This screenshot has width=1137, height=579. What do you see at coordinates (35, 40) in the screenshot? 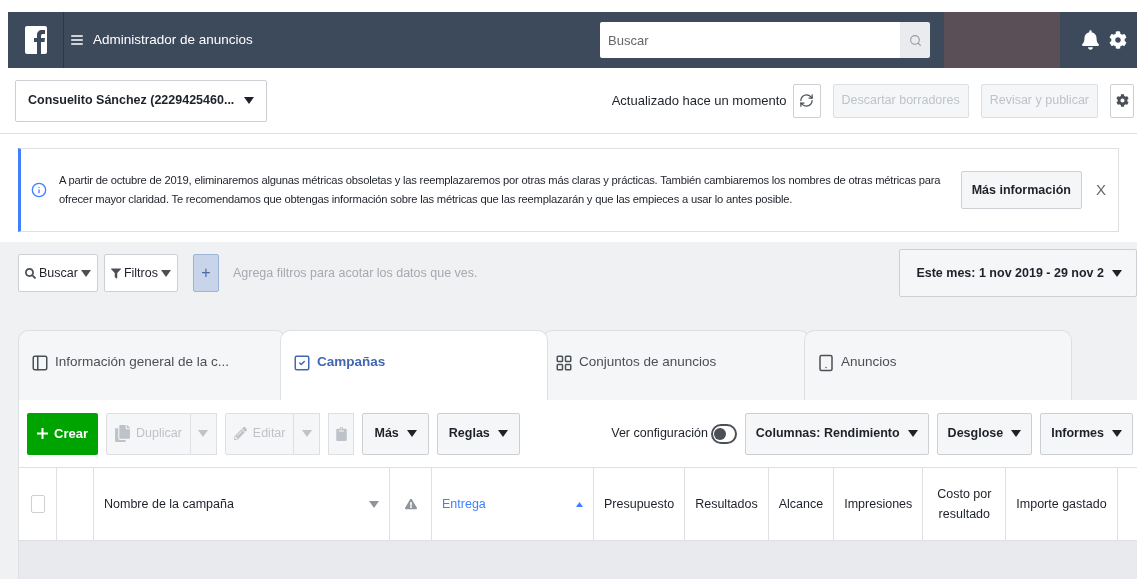
I see `logo-icon` at bounding box center [35, 40].